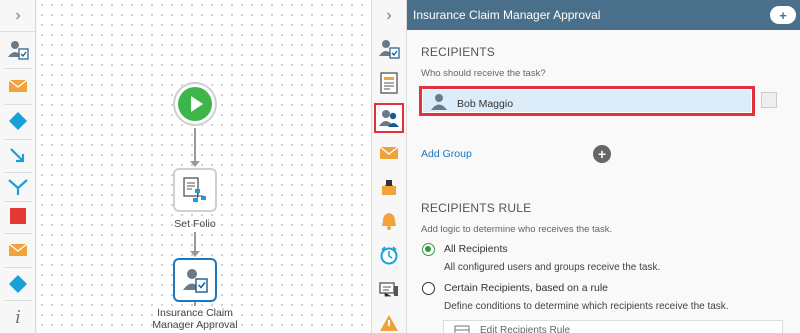 The width and height of the screenshot is (800, 333). Describe the element at coordinates (769, 100) in the screenshot. I see `recipient-edit-box` at that location.